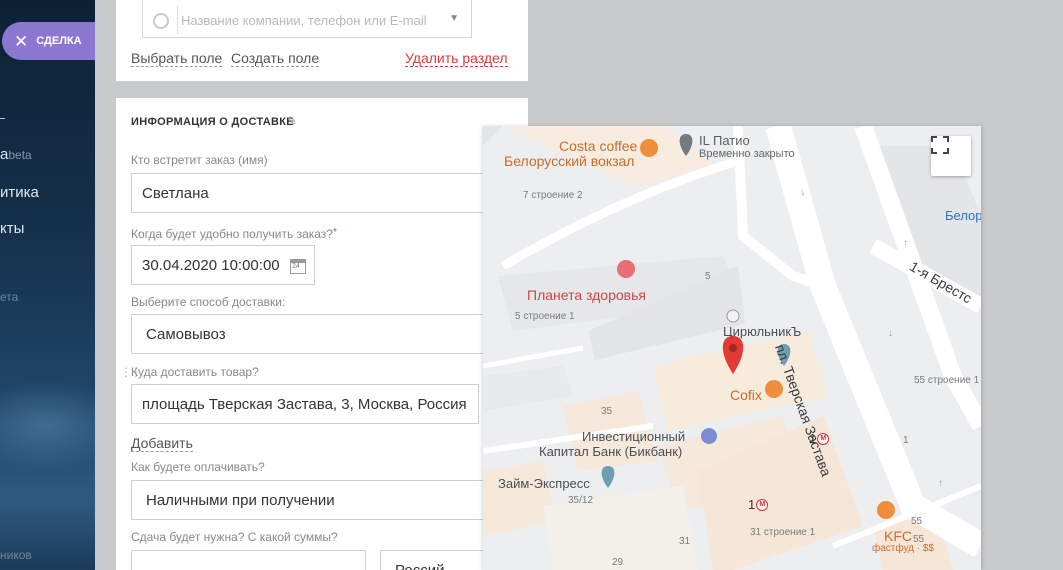 This screenshot has height=570, width=1063. What do you see at coordinates (963, 215) in the screenshot?
I see `map-label-belor: Белор` at bounding box center [963, 215].